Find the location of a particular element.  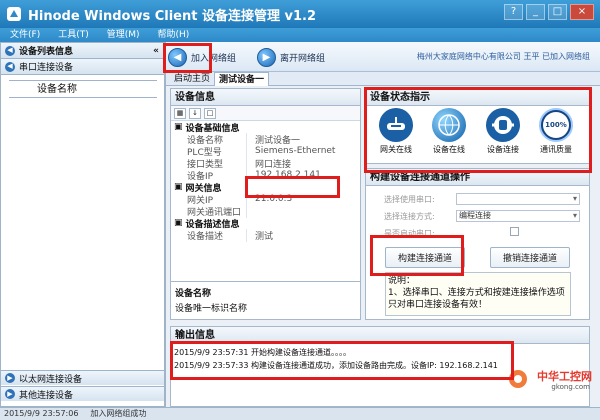

globe-device-online-icon is located at coordinates (449, 125).